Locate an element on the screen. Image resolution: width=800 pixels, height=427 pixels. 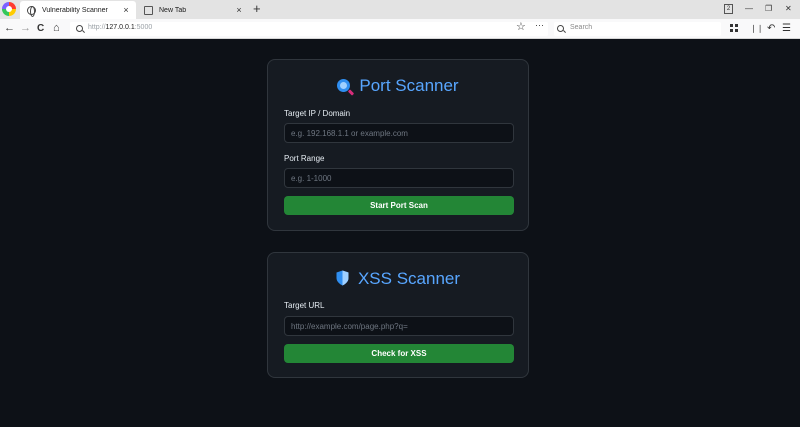
tab-vulnerability-scanner: Vulnerability Scanner × is located at coordinates (78, 10).